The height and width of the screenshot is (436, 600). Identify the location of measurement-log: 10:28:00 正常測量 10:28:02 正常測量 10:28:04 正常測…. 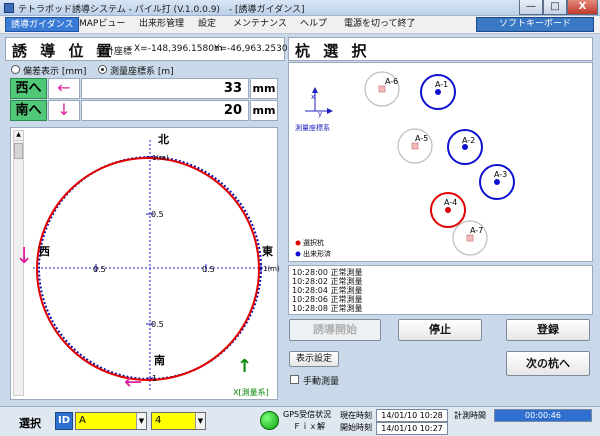
(440, 290).